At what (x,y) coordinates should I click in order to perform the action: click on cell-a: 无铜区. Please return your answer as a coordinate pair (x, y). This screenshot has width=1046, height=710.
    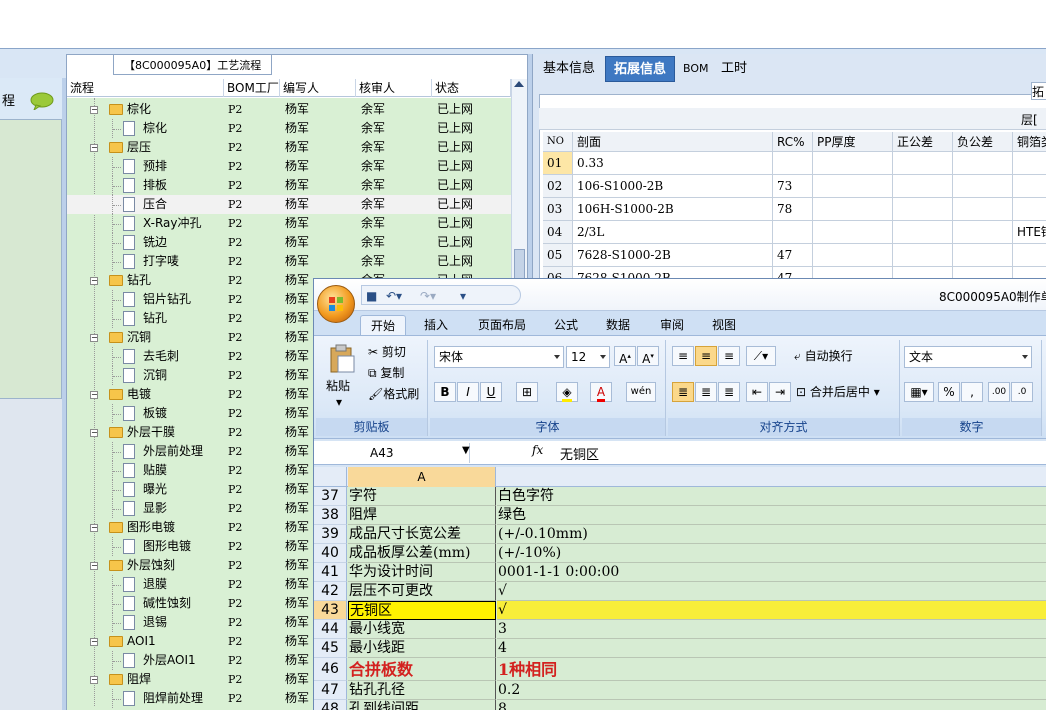
    Looking at the image, I should click on (422, 610).